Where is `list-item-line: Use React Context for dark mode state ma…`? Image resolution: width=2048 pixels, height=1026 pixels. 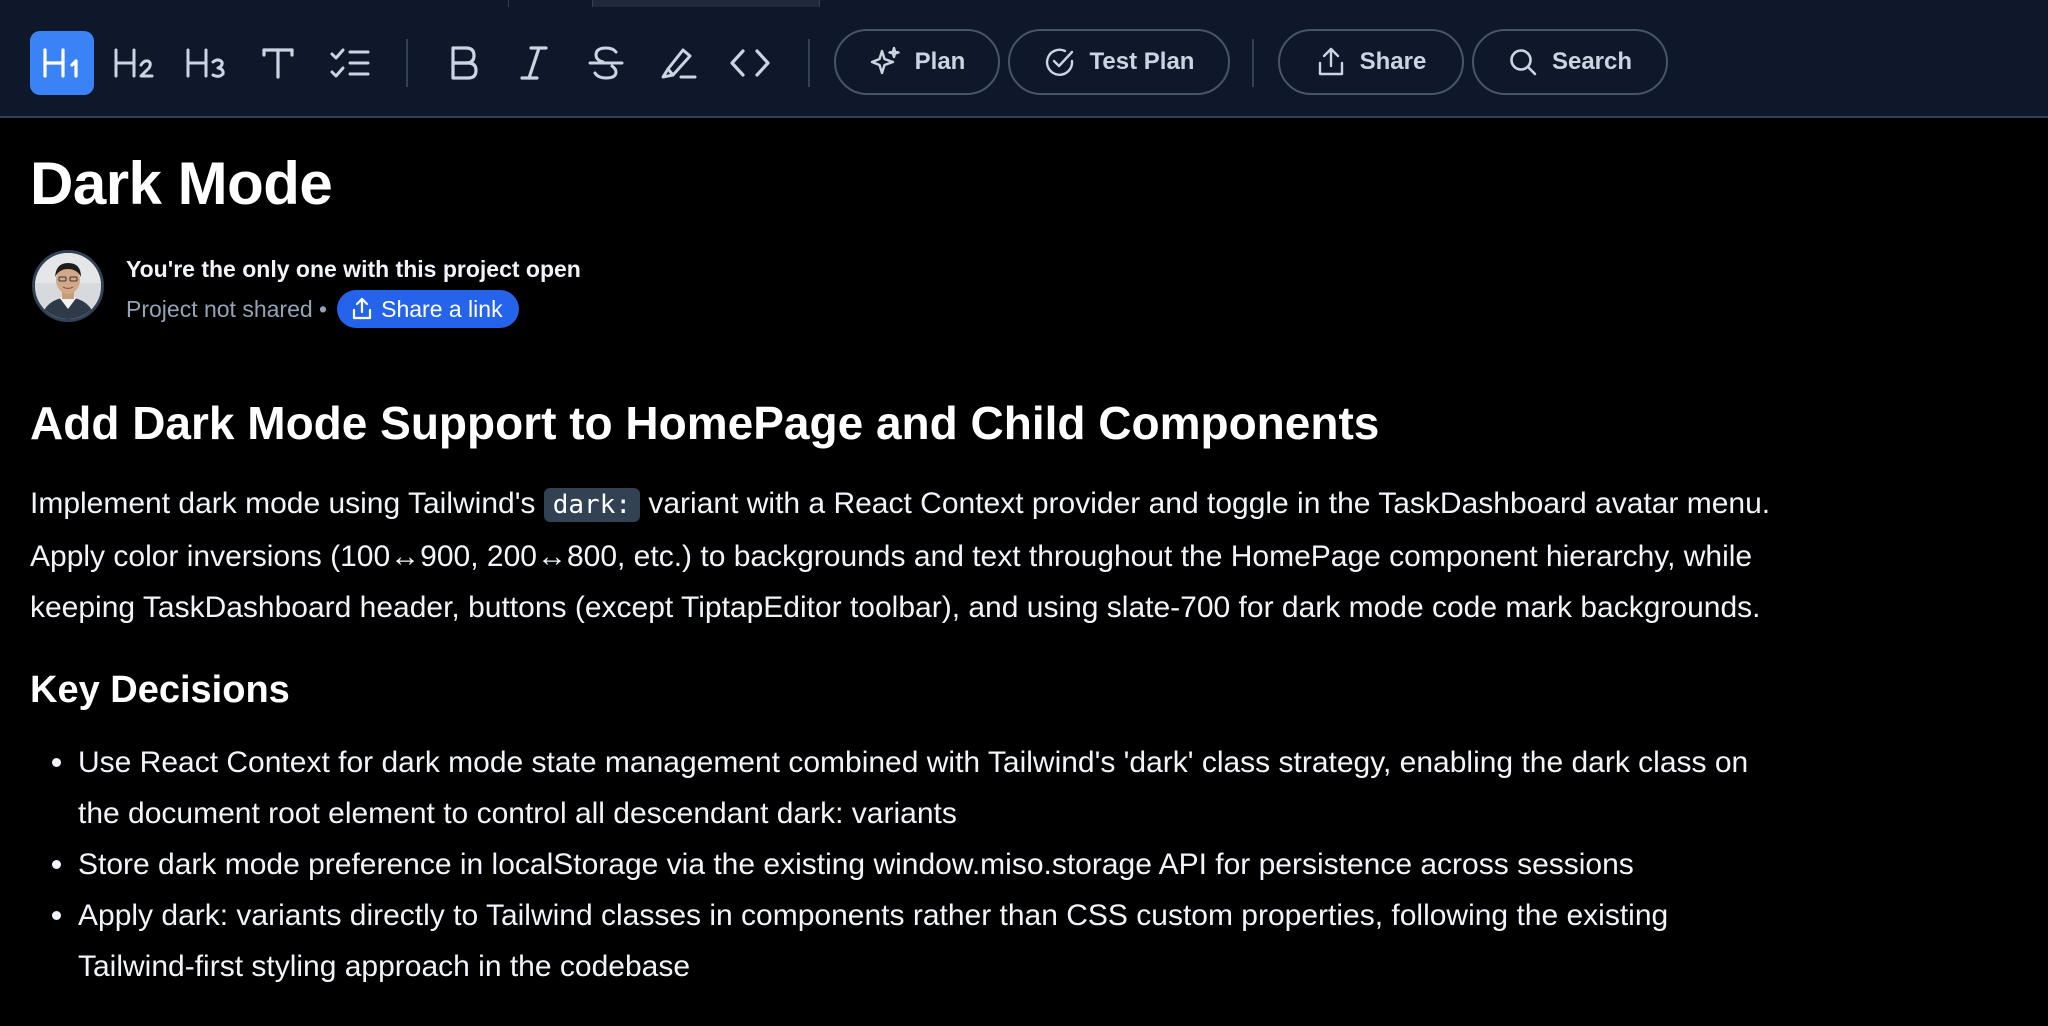 list-item-line: Use React Context for dark mode state ma… is located at coordinates (913, 762).